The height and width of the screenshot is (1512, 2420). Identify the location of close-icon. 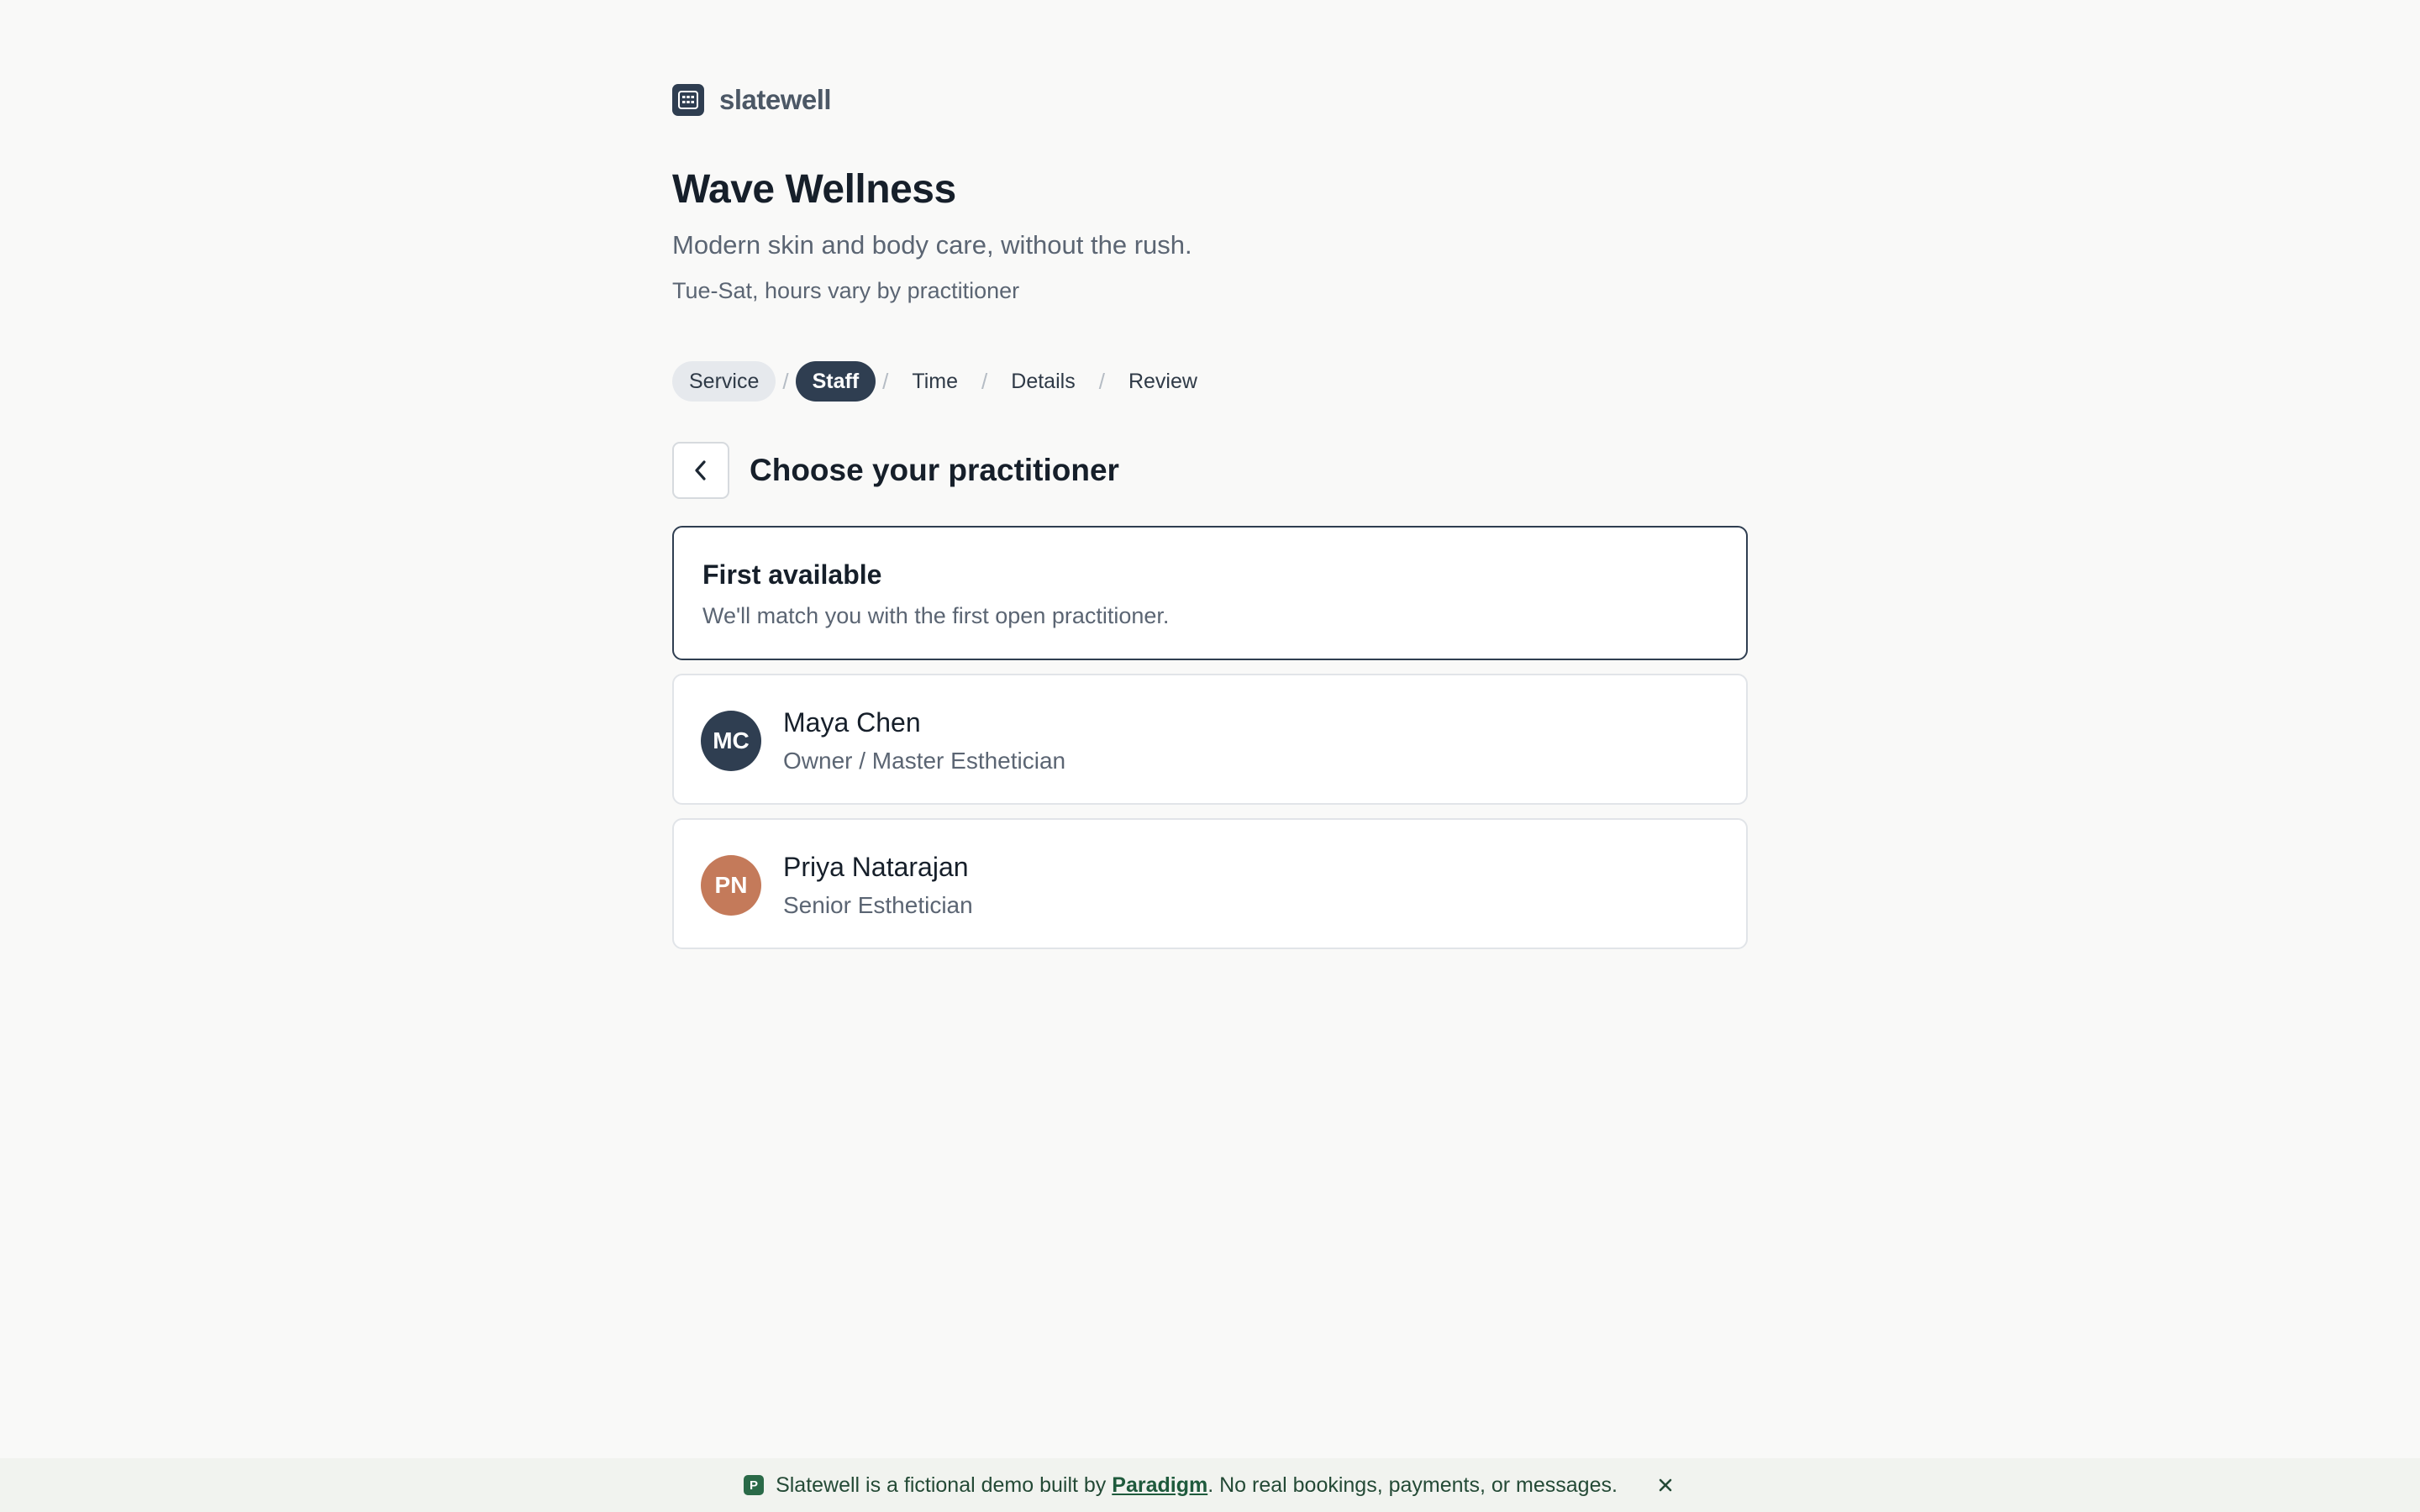
(1665, 1485).